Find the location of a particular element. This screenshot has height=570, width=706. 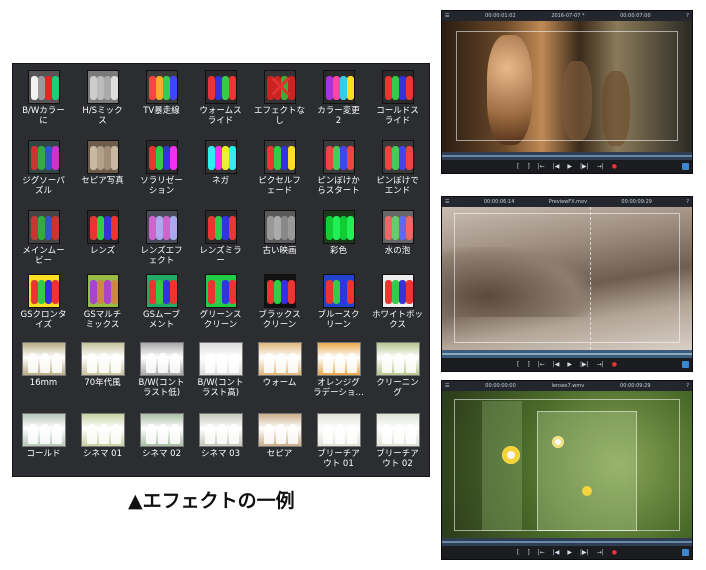

effect-item: メインムー ビー is located at coordinates (43, 238).